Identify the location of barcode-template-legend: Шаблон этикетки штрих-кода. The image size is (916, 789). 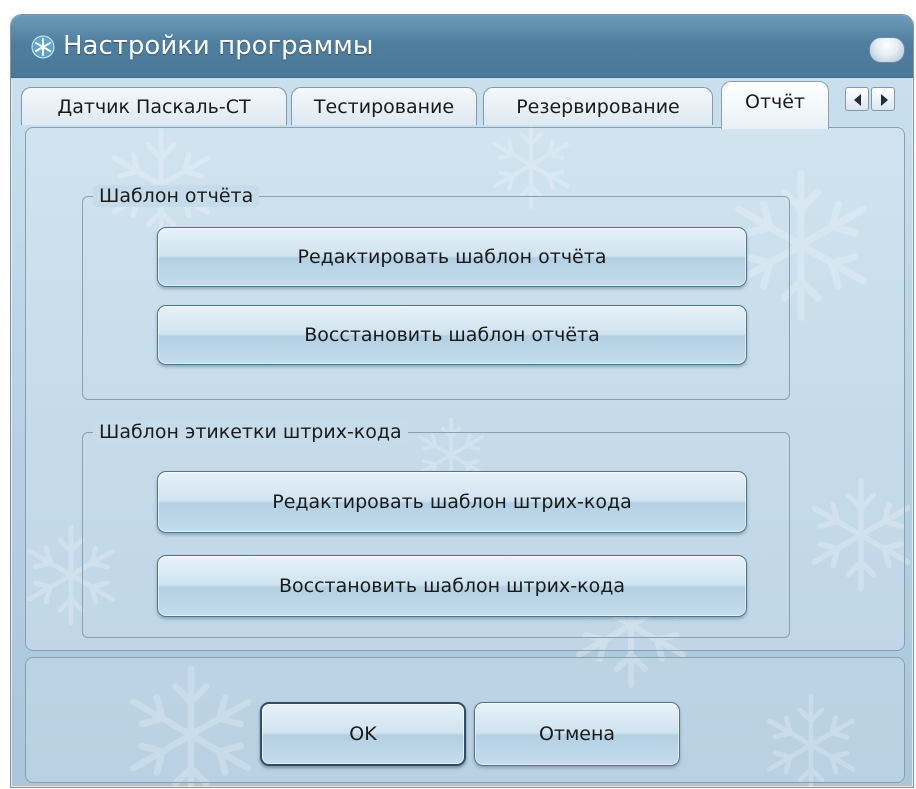
(250, 432).